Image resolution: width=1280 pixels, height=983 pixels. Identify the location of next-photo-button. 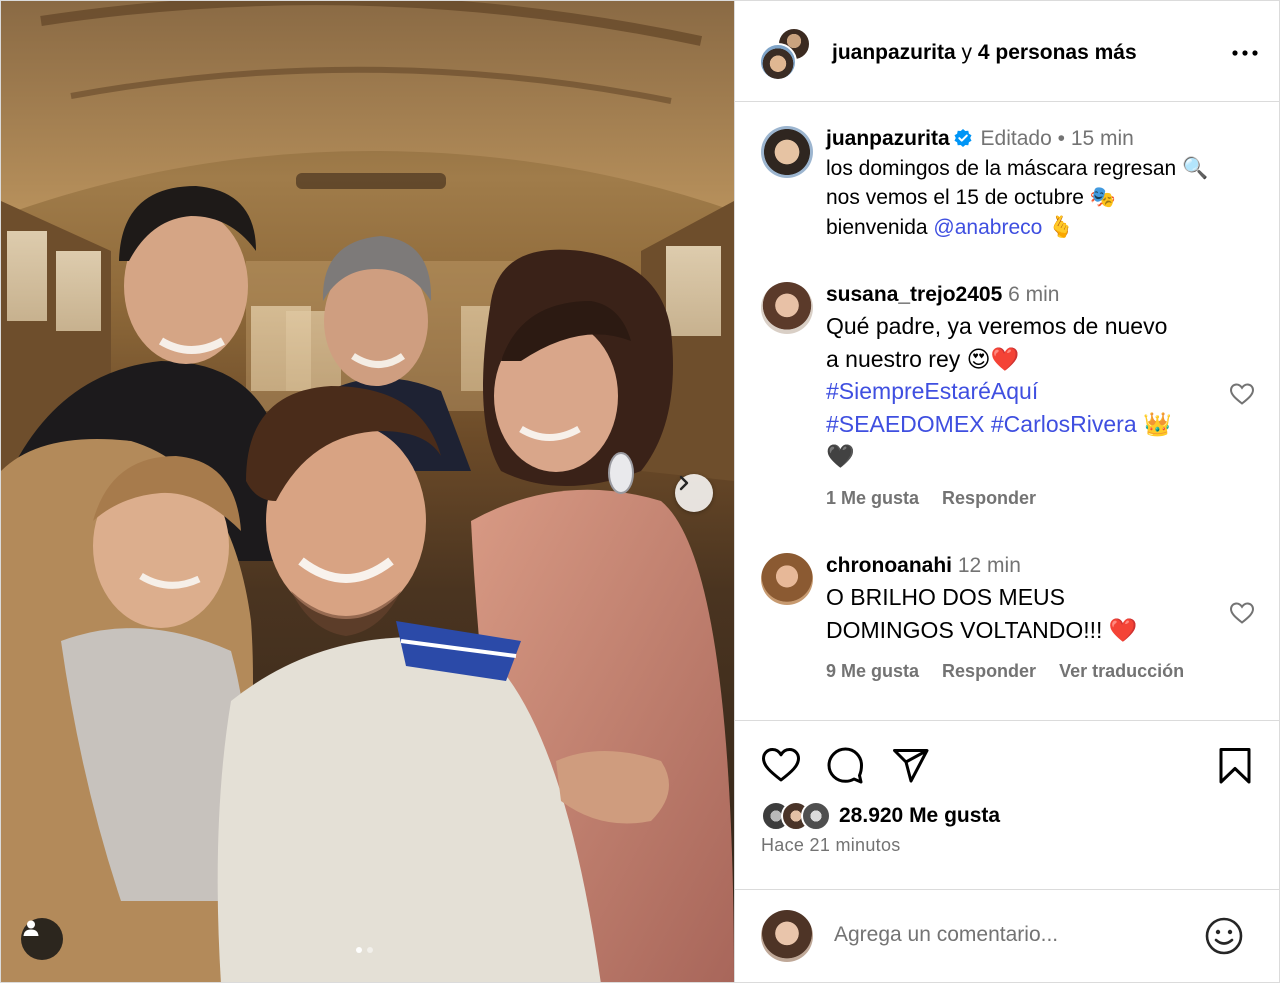
(694, 493).